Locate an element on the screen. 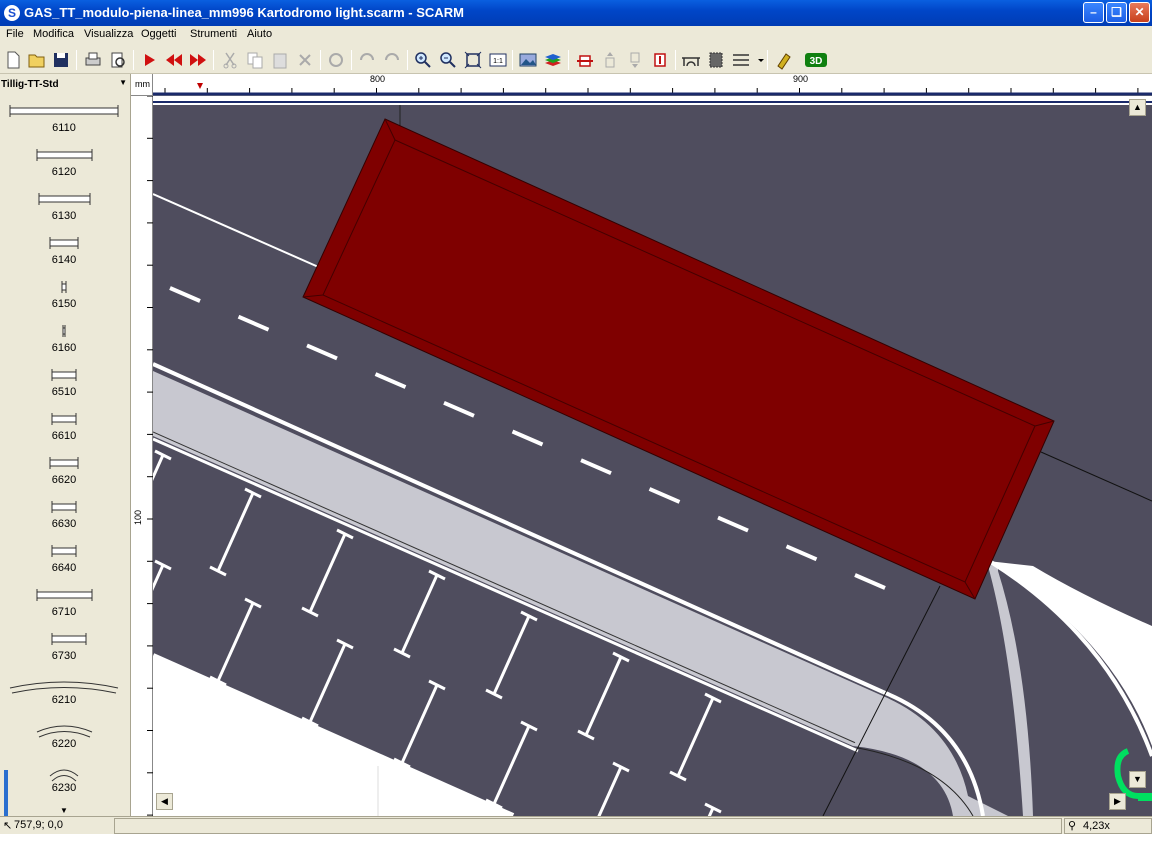 This screenshot has width=1152, height=864. chevron-down-icon: ▼ is located at coordinates (123, 82).